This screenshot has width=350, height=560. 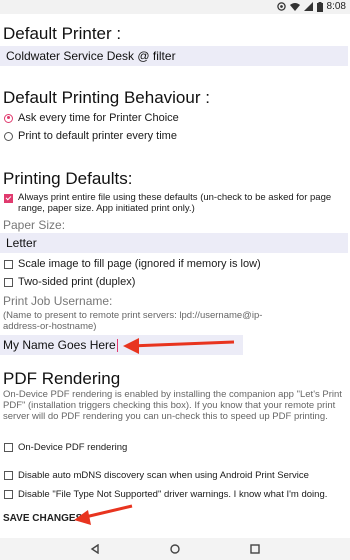 I want to click on recents-icon, so click(x=255, y=549).